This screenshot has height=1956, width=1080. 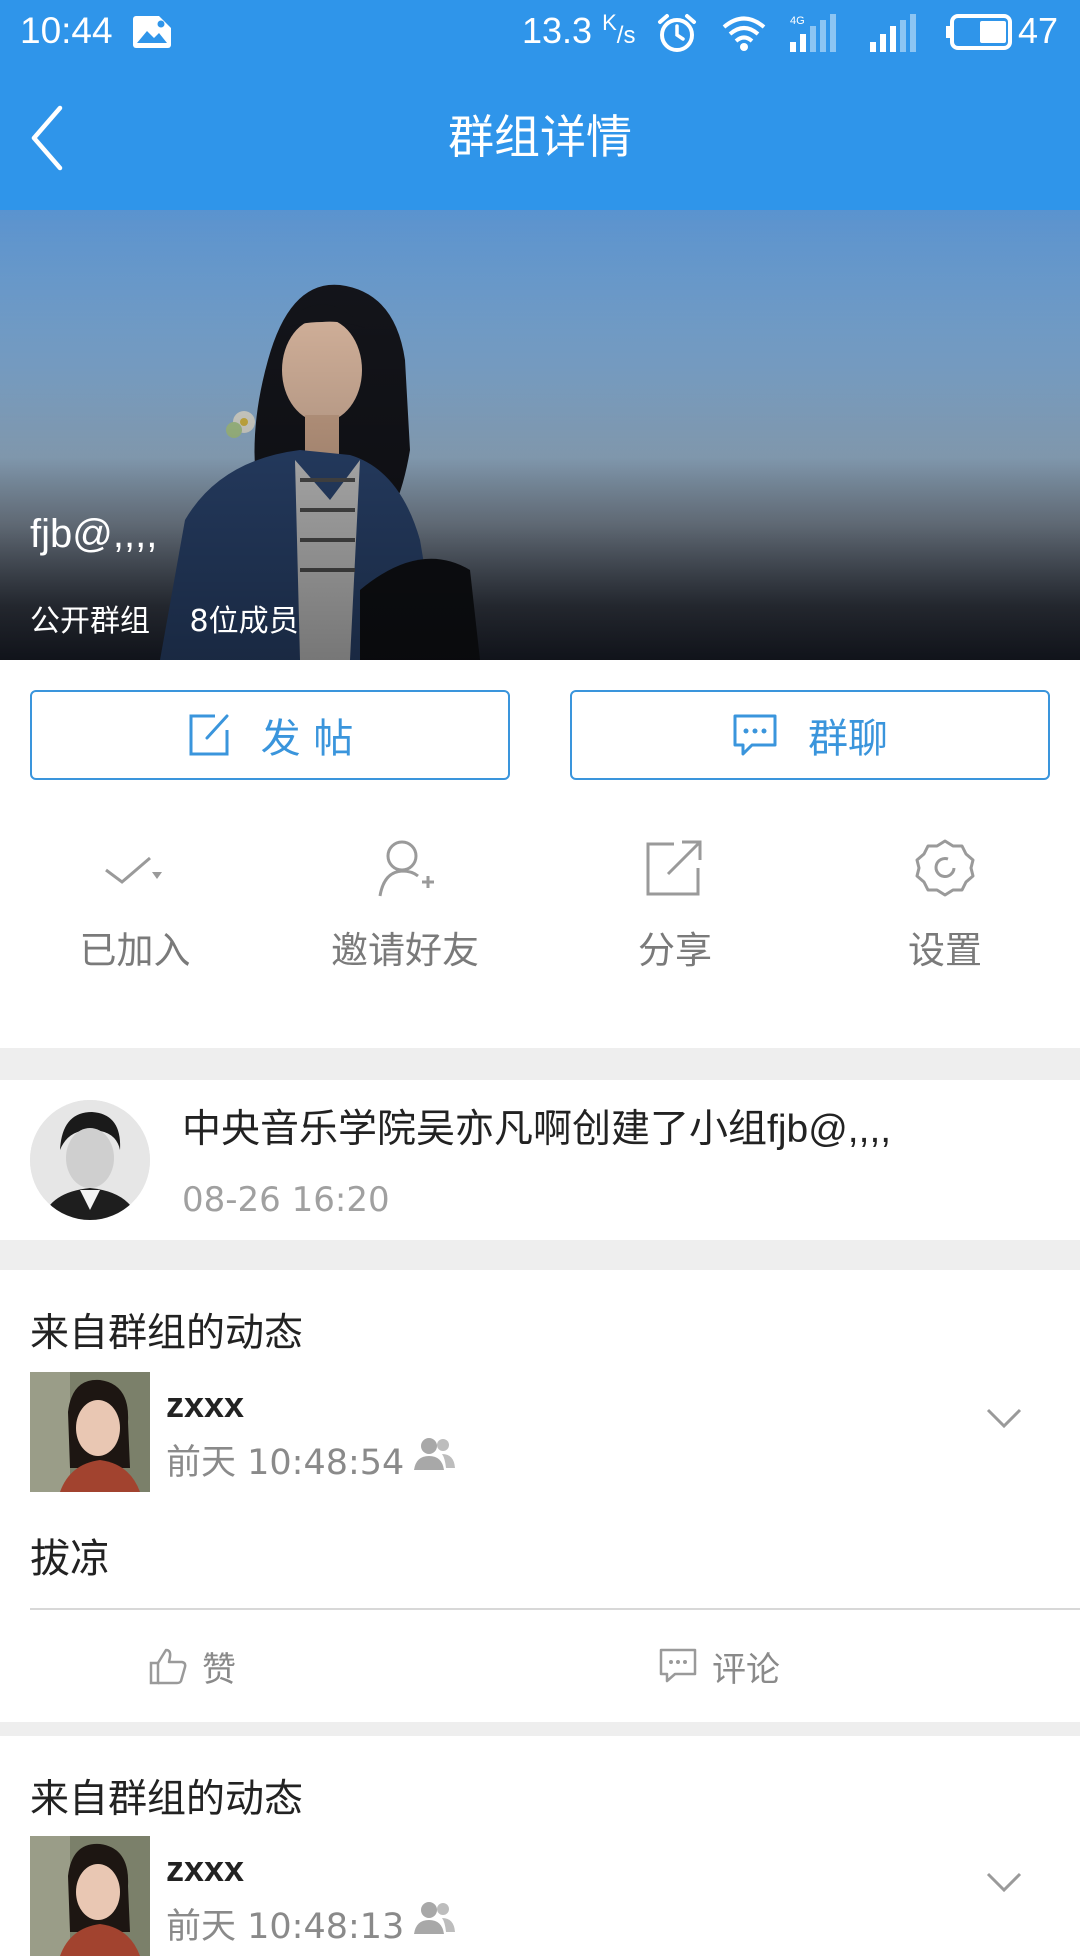 I want to click on status-bar: 10:44 13.3 K/s 4G 47, so click(x=540, y=32).